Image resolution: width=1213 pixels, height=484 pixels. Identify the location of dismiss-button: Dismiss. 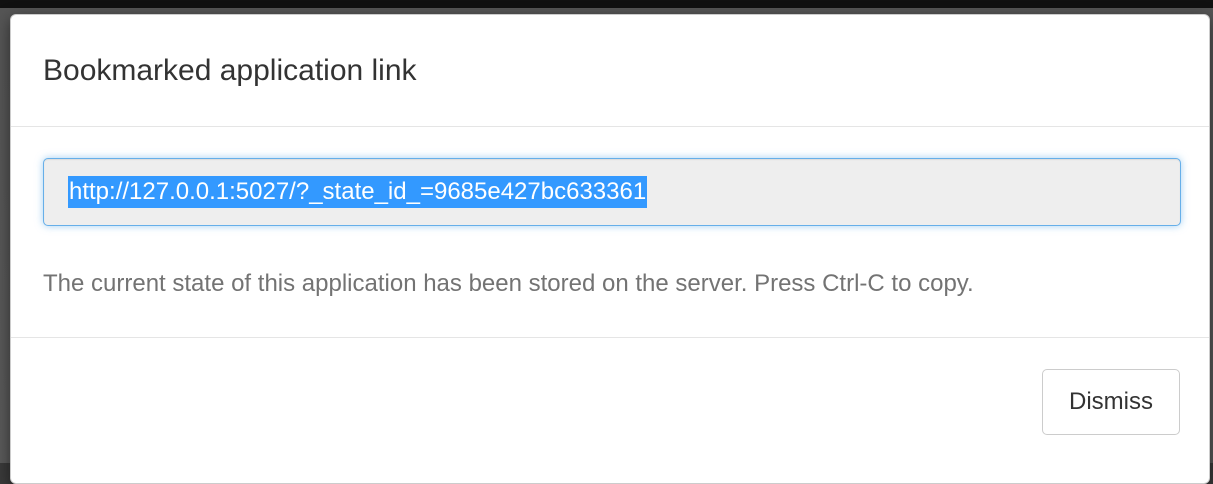
(1111, 402).